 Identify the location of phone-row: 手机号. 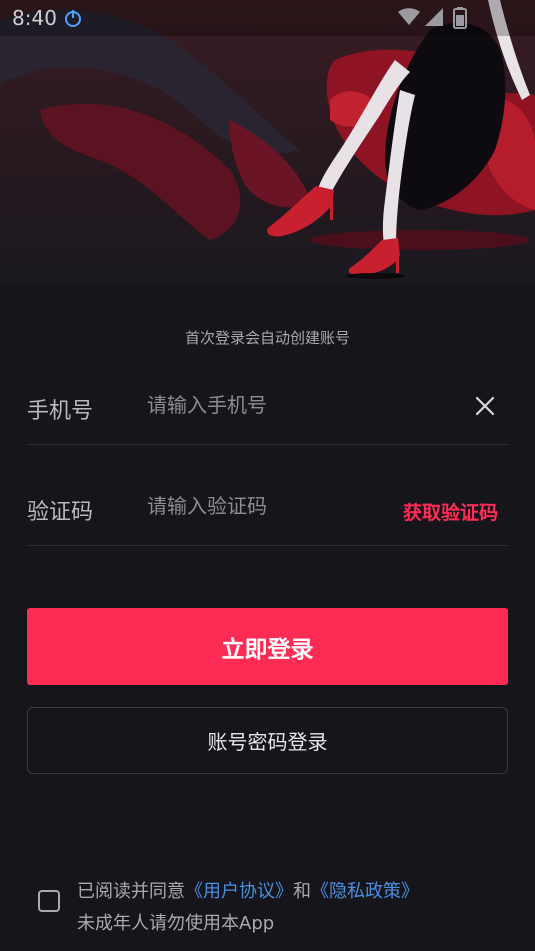
(267, 400).